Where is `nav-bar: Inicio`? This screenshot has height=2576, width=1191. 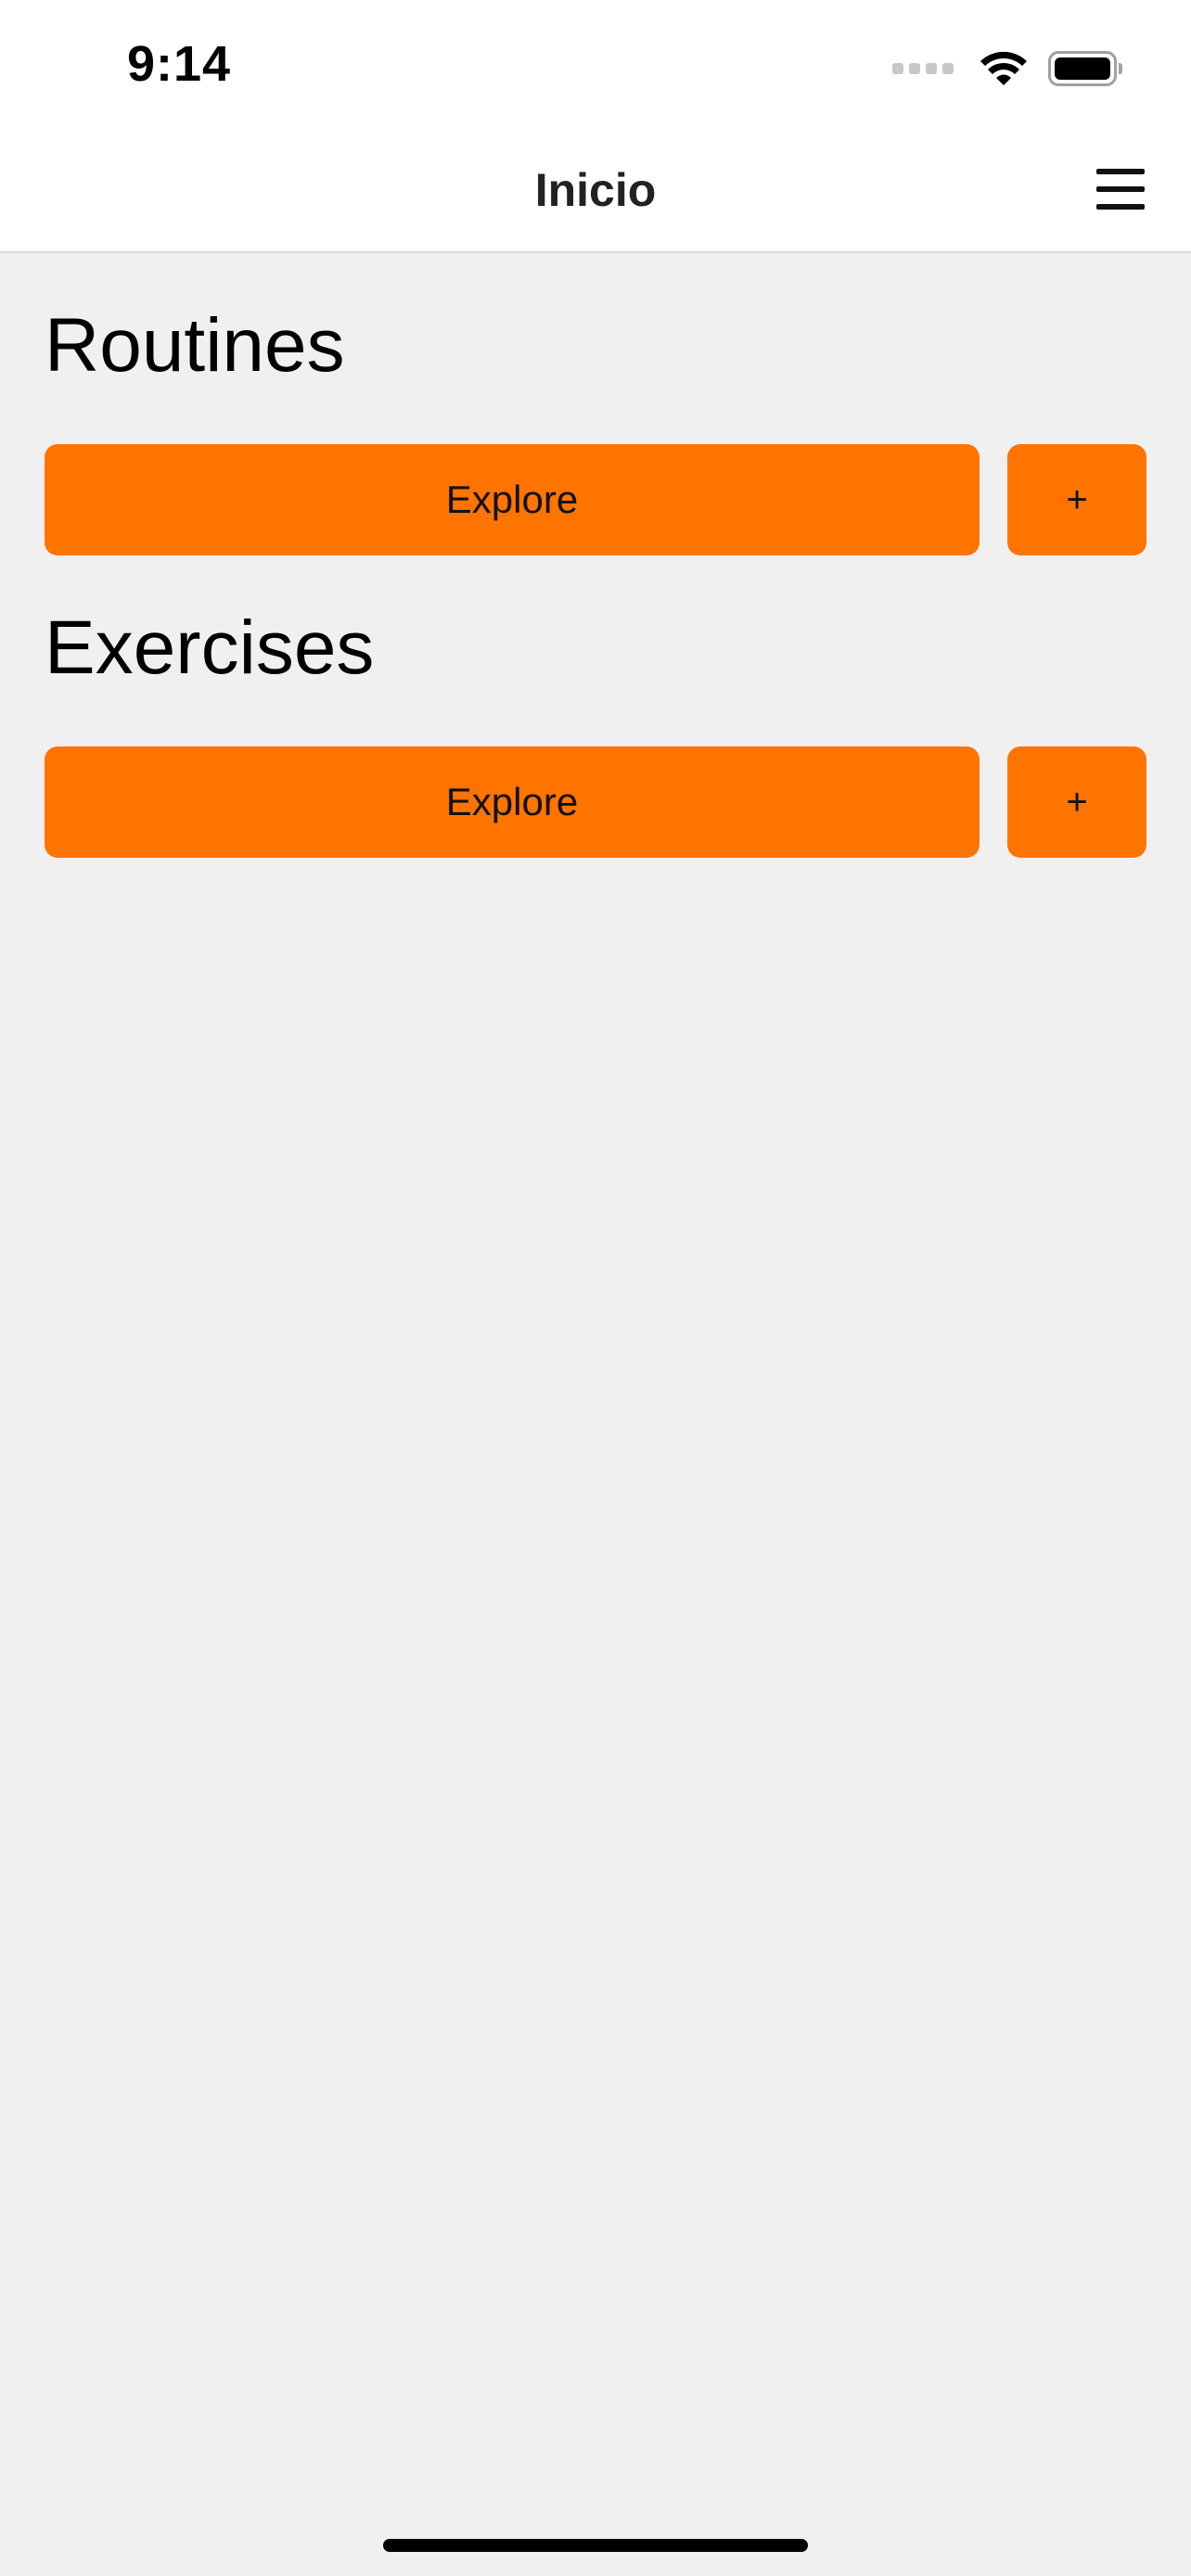
nav-bar: Inicio is located at coordinates (595, 191).